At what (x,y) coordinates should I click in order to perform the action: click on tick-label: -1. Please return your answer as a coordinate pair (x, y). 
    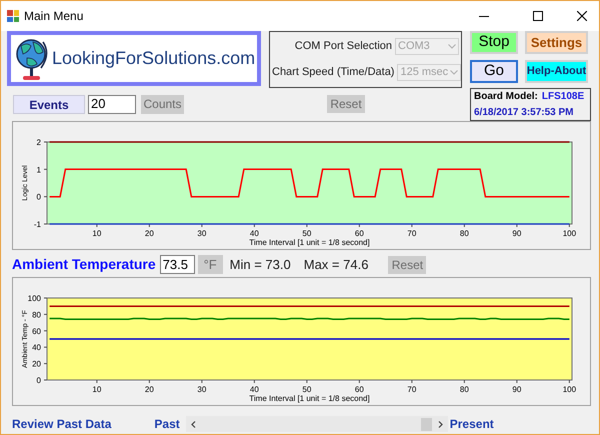
    Looking at the image, I should click on (37, 224).